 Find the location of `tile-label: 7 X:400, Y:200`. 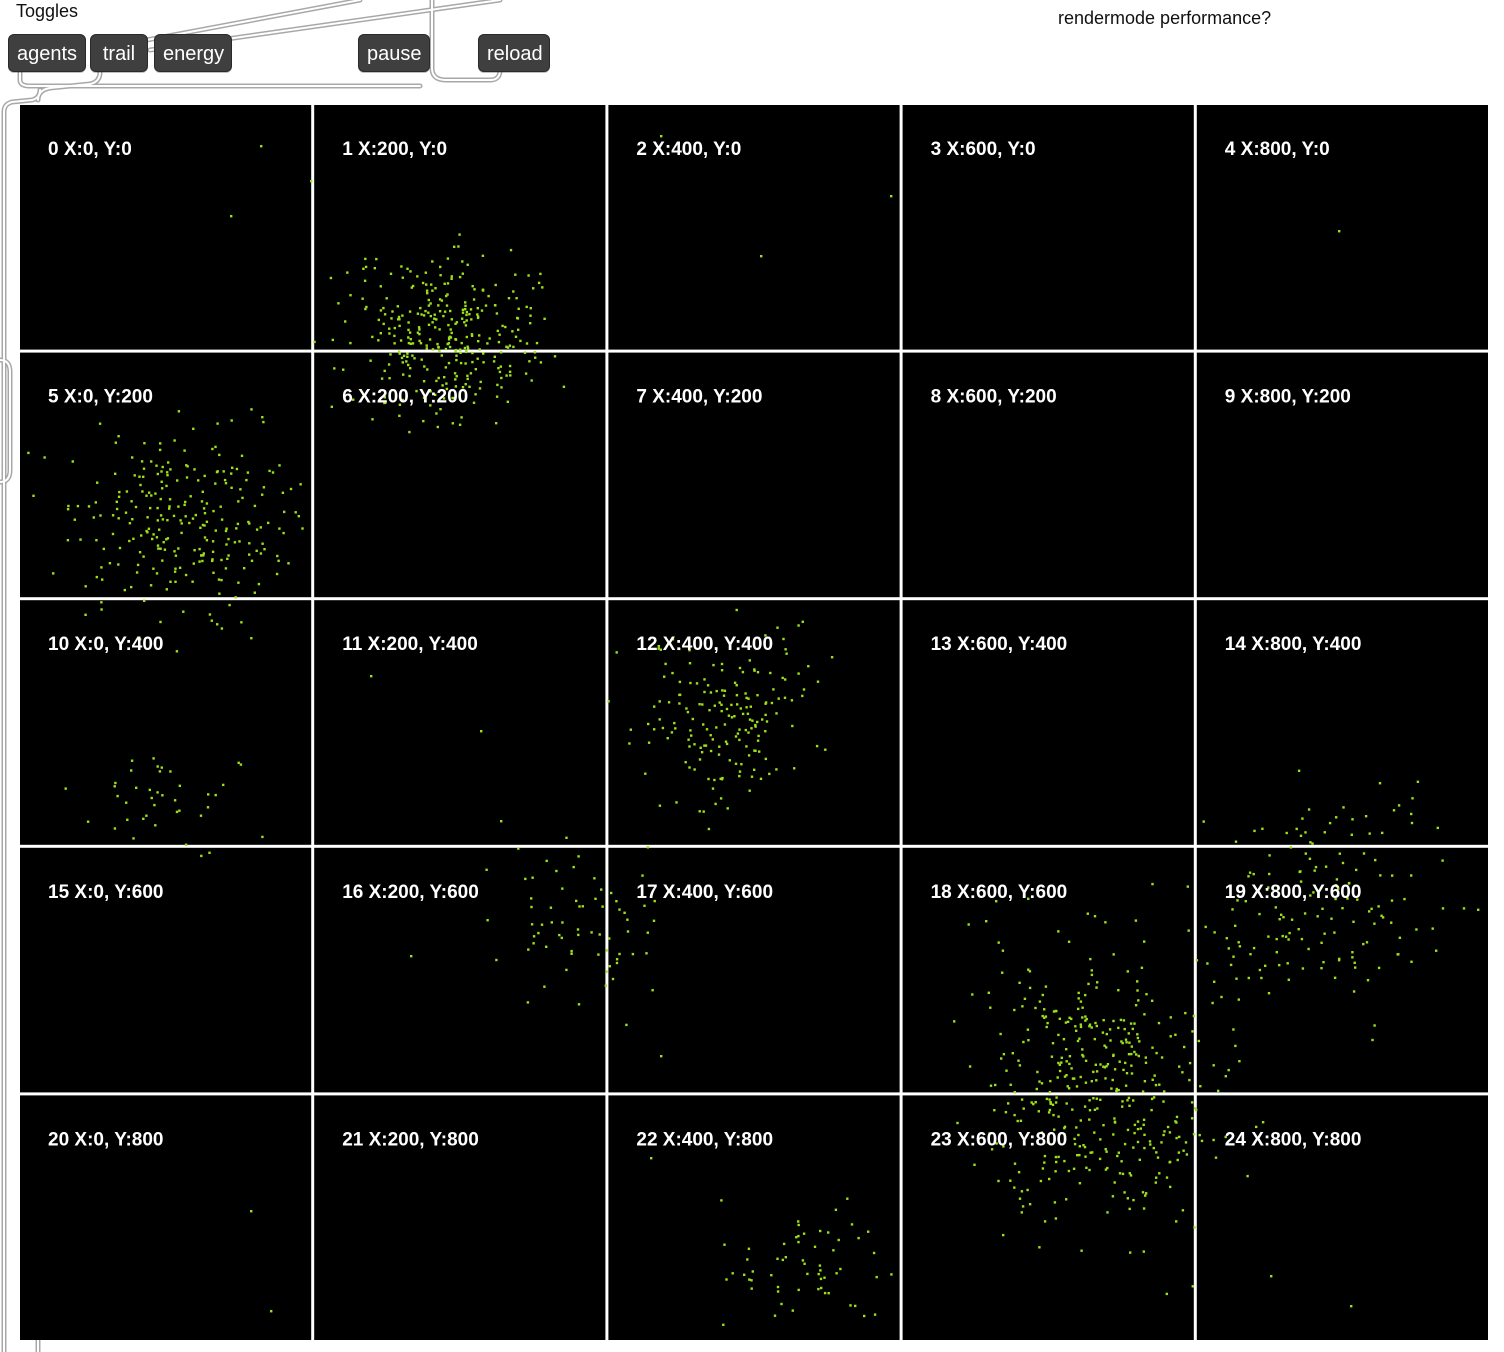

tile-label: 7 X:400, Y:200 is located at coordinates (699, 397).